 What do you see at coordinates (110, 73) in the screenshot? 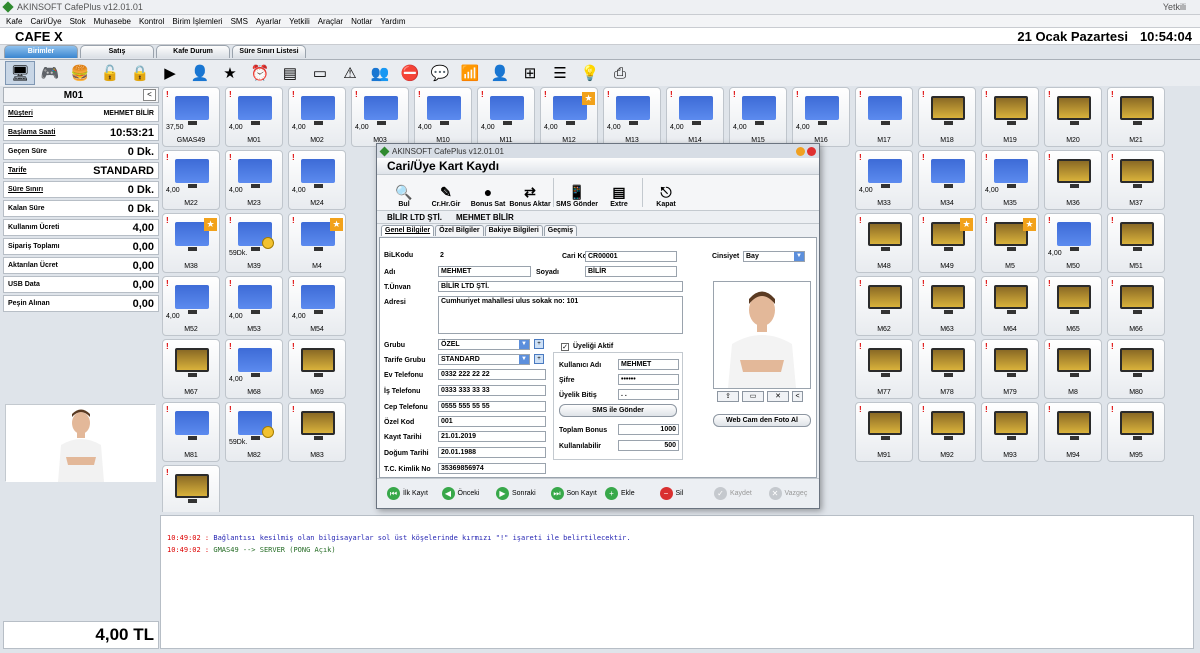
I see `lock-open-icon: 🔓` at bounding box center [110, 73].